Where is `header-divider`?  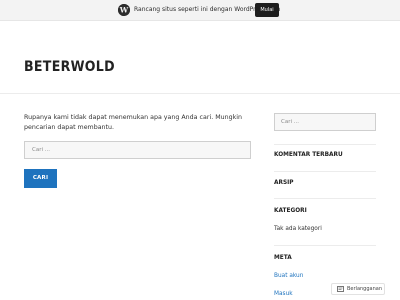
header-divider is located at coordinates (200, 93).